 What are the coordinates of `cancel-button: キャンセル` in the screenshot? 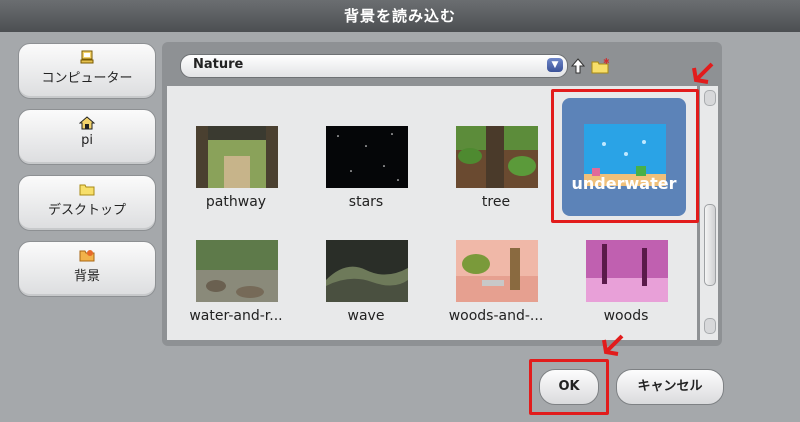 It's located at (670, 387).